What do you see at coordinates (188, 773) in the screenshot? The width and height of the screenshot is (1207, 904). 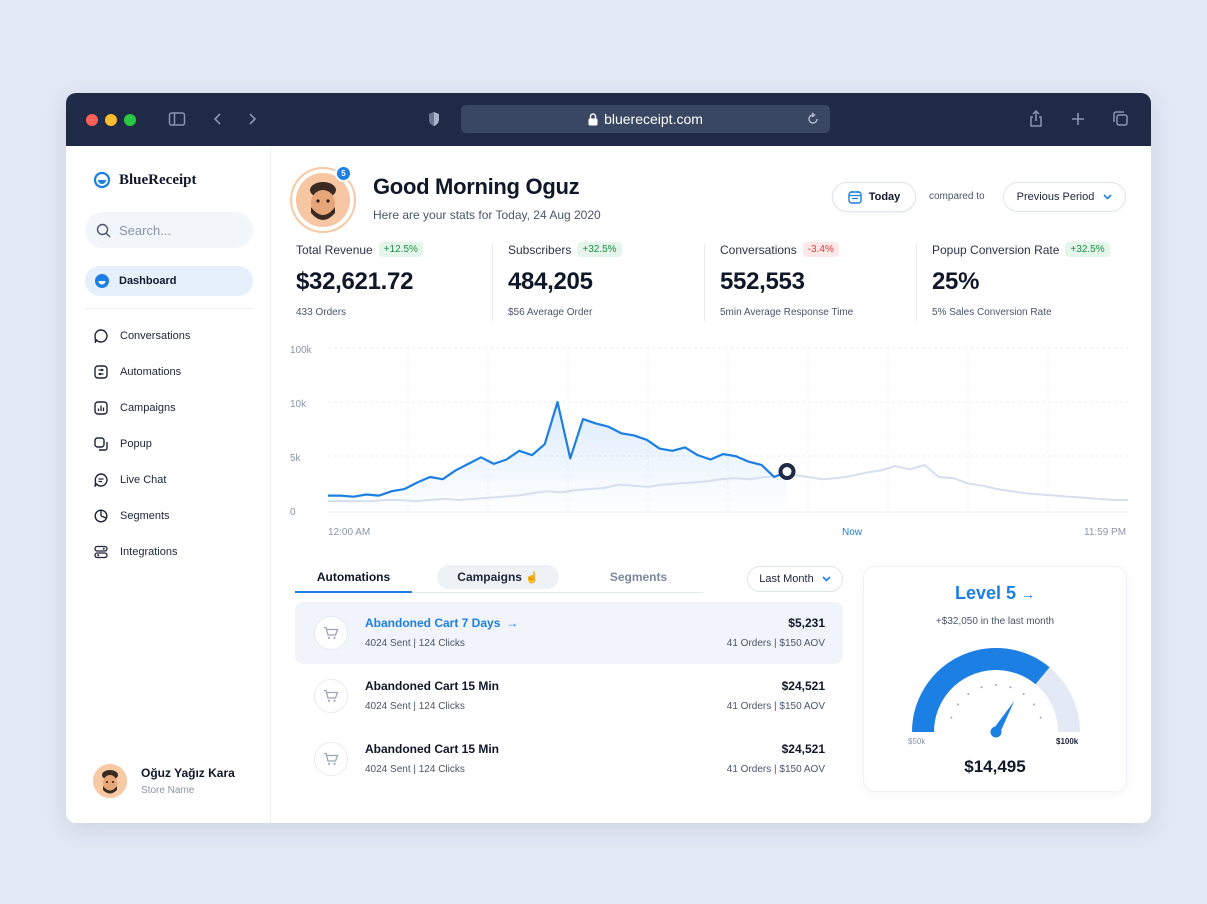 I see `user-name: Oğuz Yağız Kara` at bounding box center [188, 773].